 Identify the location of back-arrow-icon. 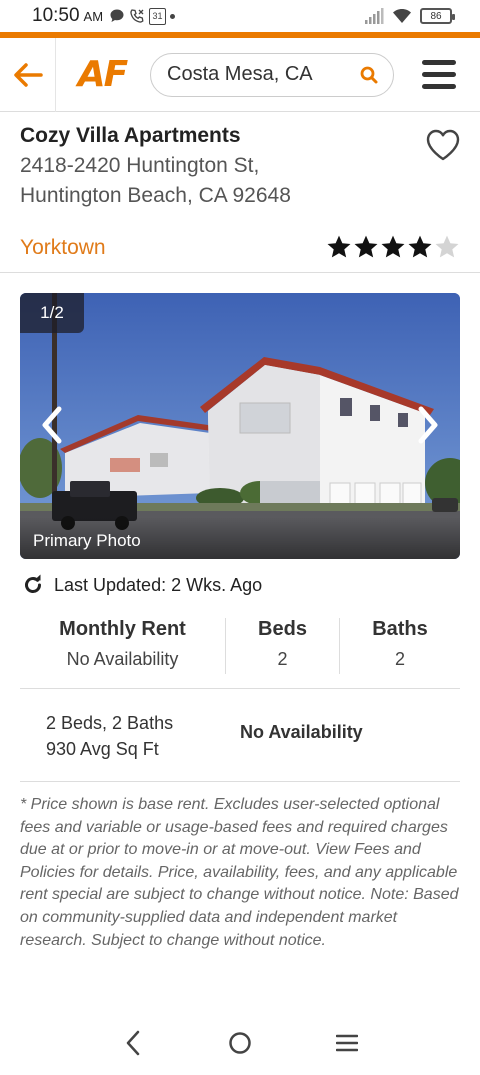
(28, 74).